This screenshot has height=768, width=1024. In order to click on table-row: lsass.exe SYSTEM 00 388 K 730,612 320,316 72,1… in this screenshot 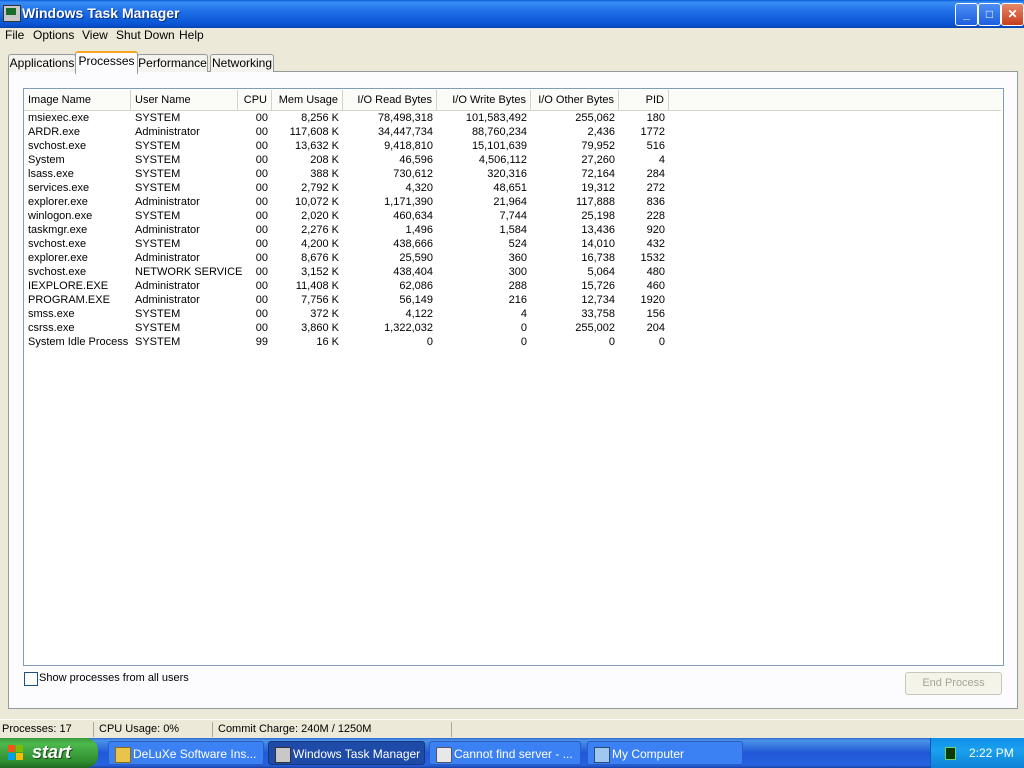, I will do `click(354, 174)`.